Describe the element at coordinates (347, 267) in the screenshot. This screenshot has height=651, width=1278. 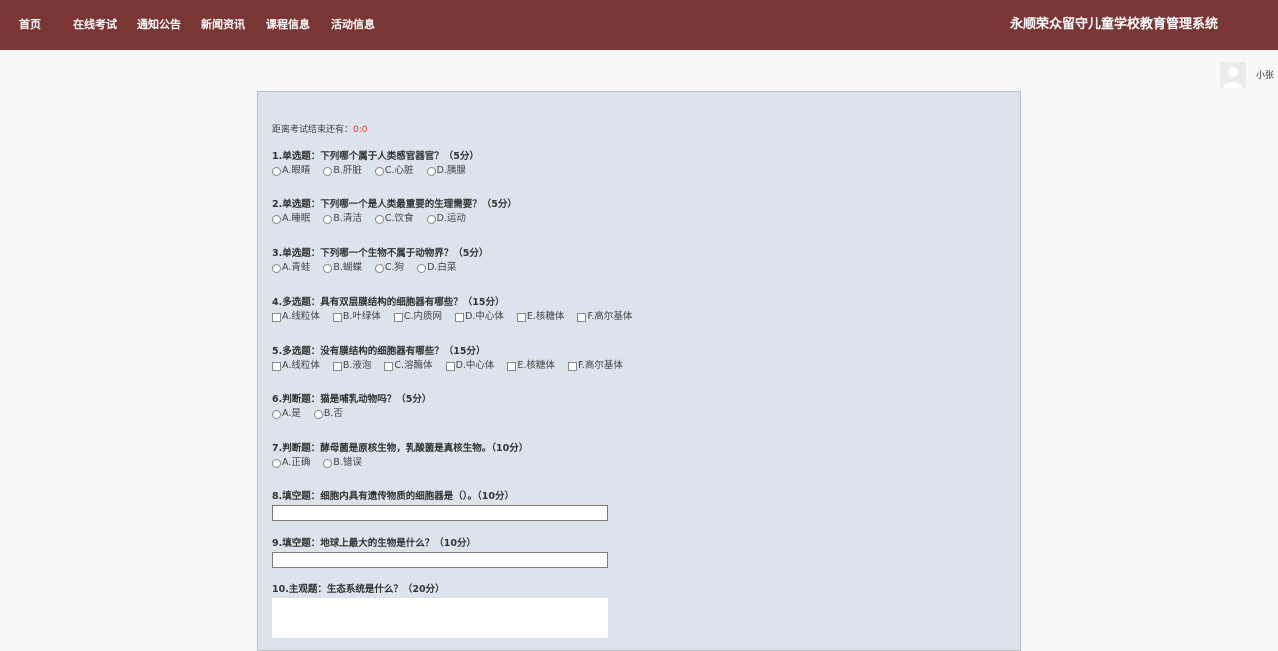
I see `option-label: B.蝴蝶` at that location.